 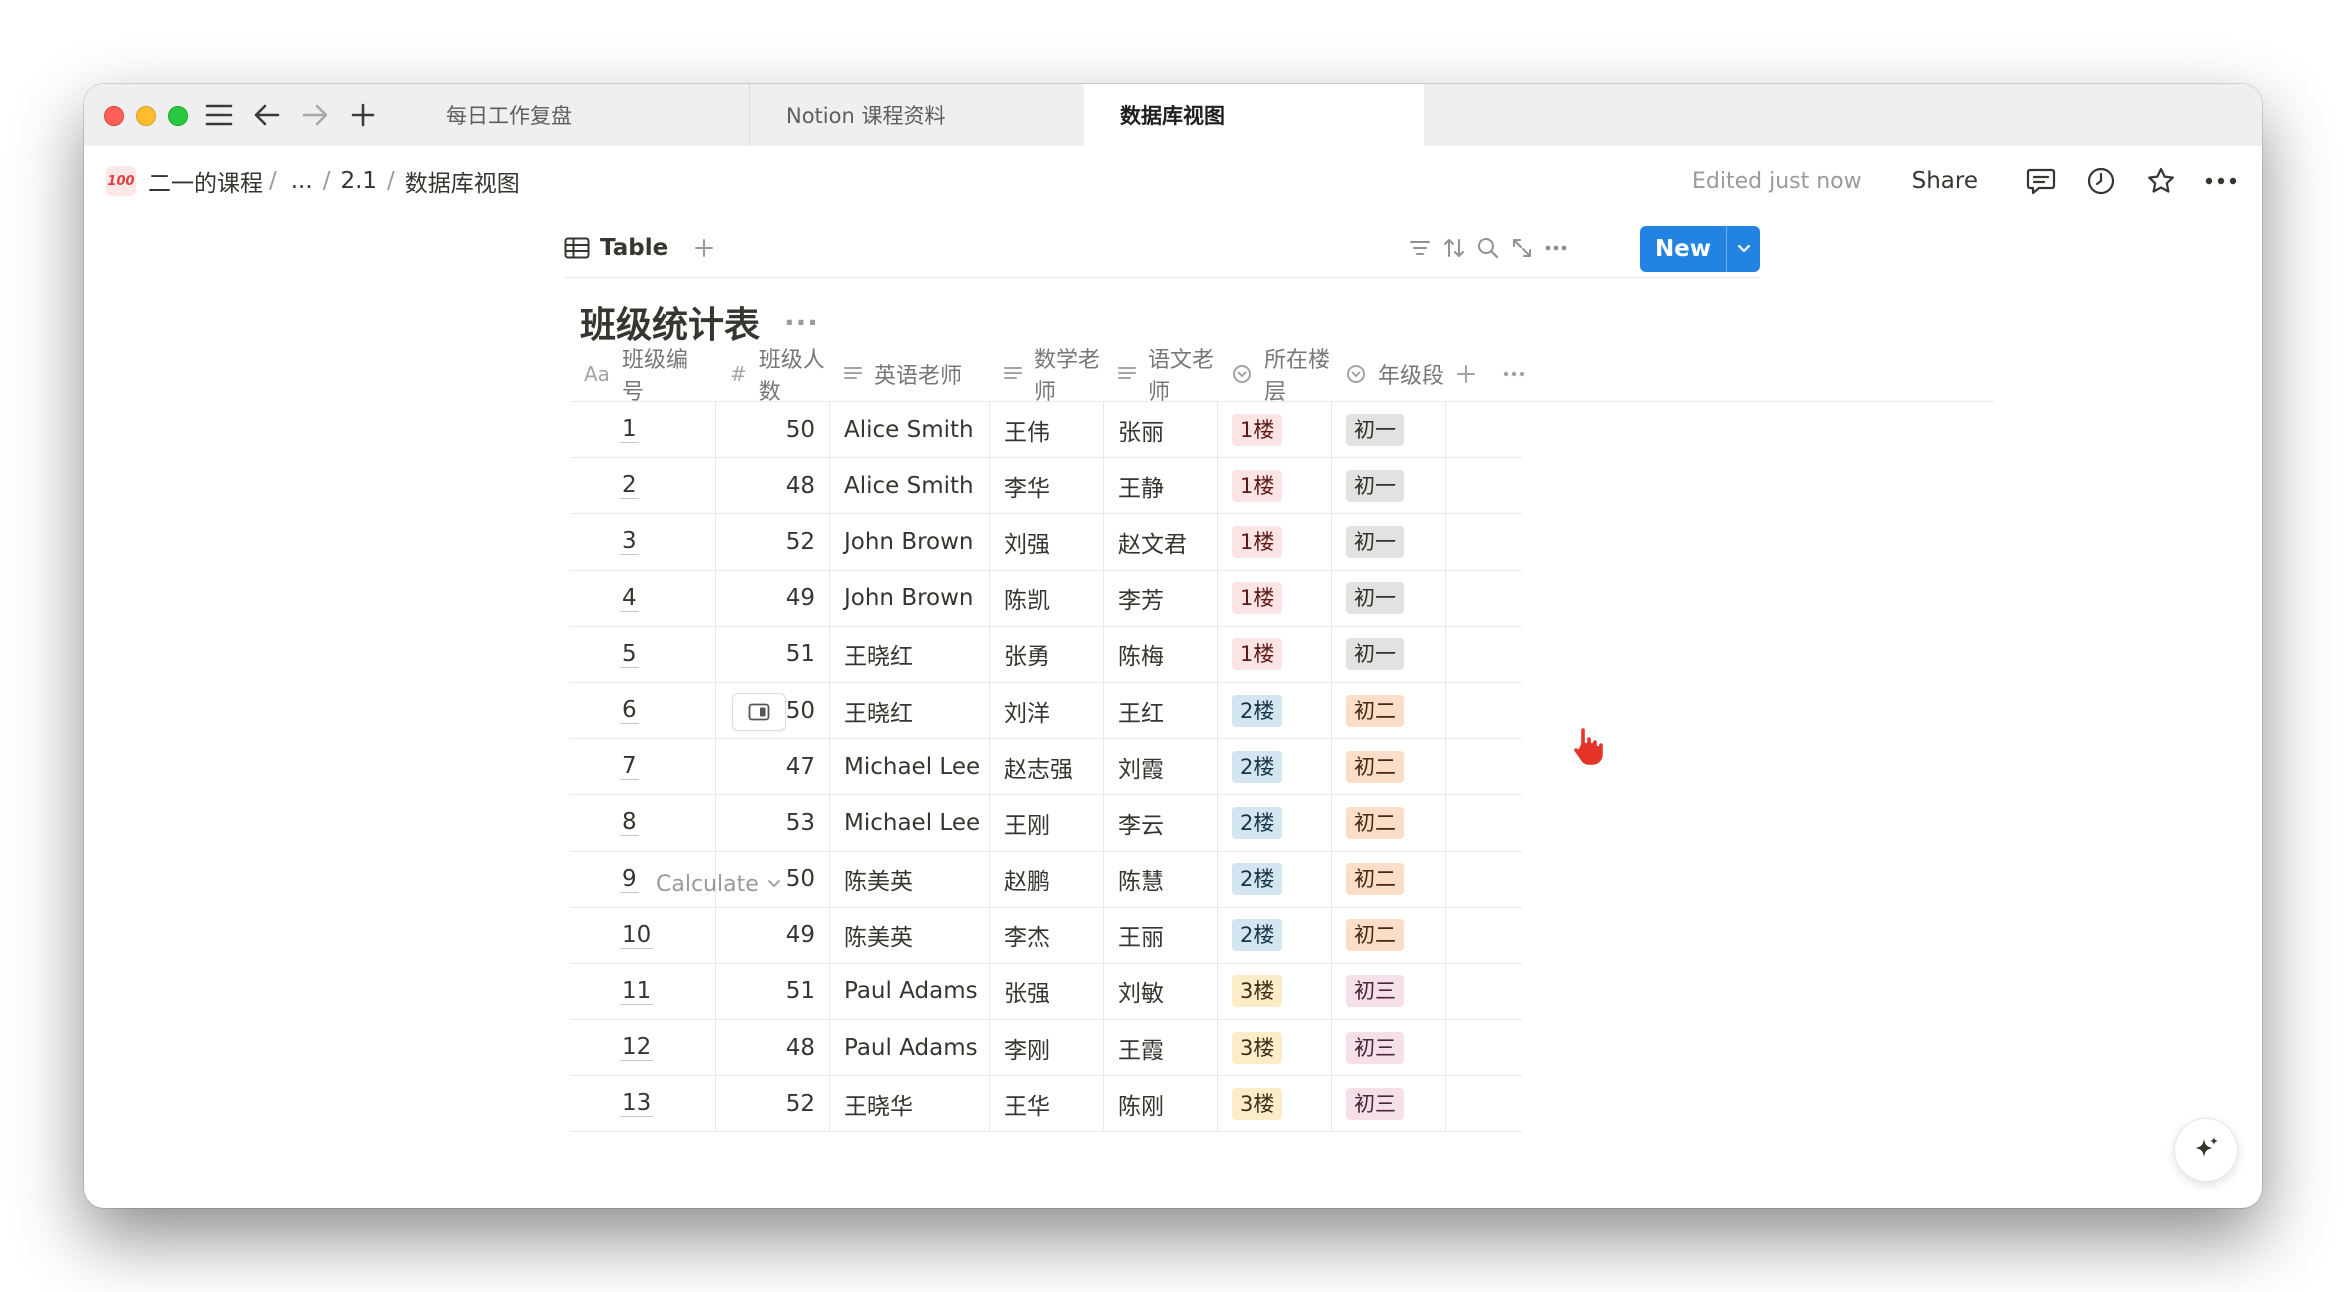 I want to click on chevron-down-icon, so click(x=1743, y=249).